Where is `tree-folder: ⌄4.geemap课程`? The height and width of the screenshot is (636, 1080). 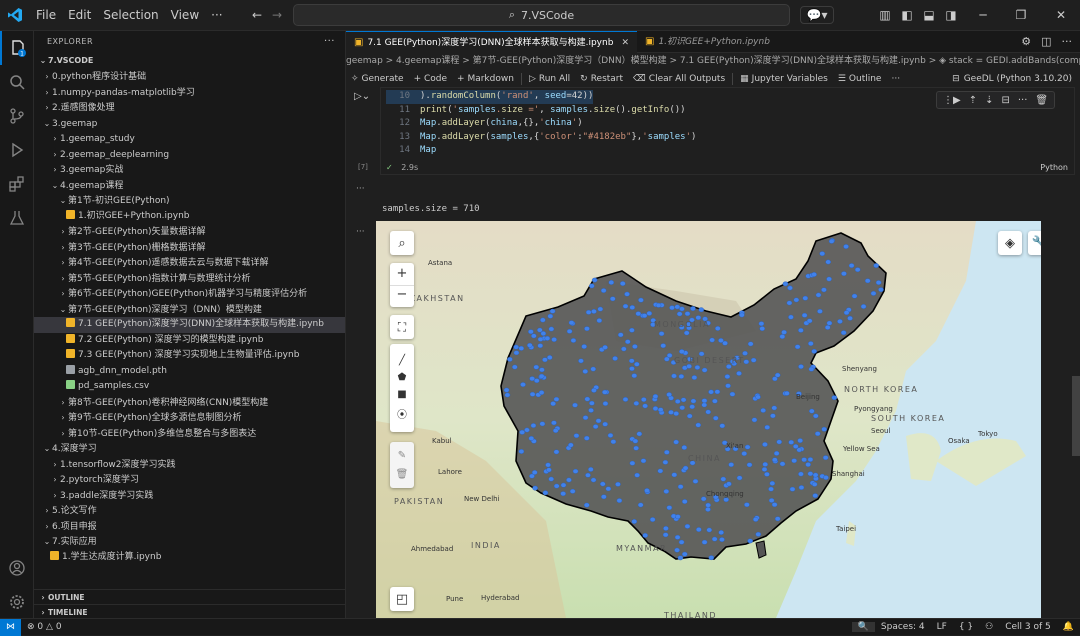 tree-folder: ⌄4.geemap课程 is located at coordinates (190, 186).